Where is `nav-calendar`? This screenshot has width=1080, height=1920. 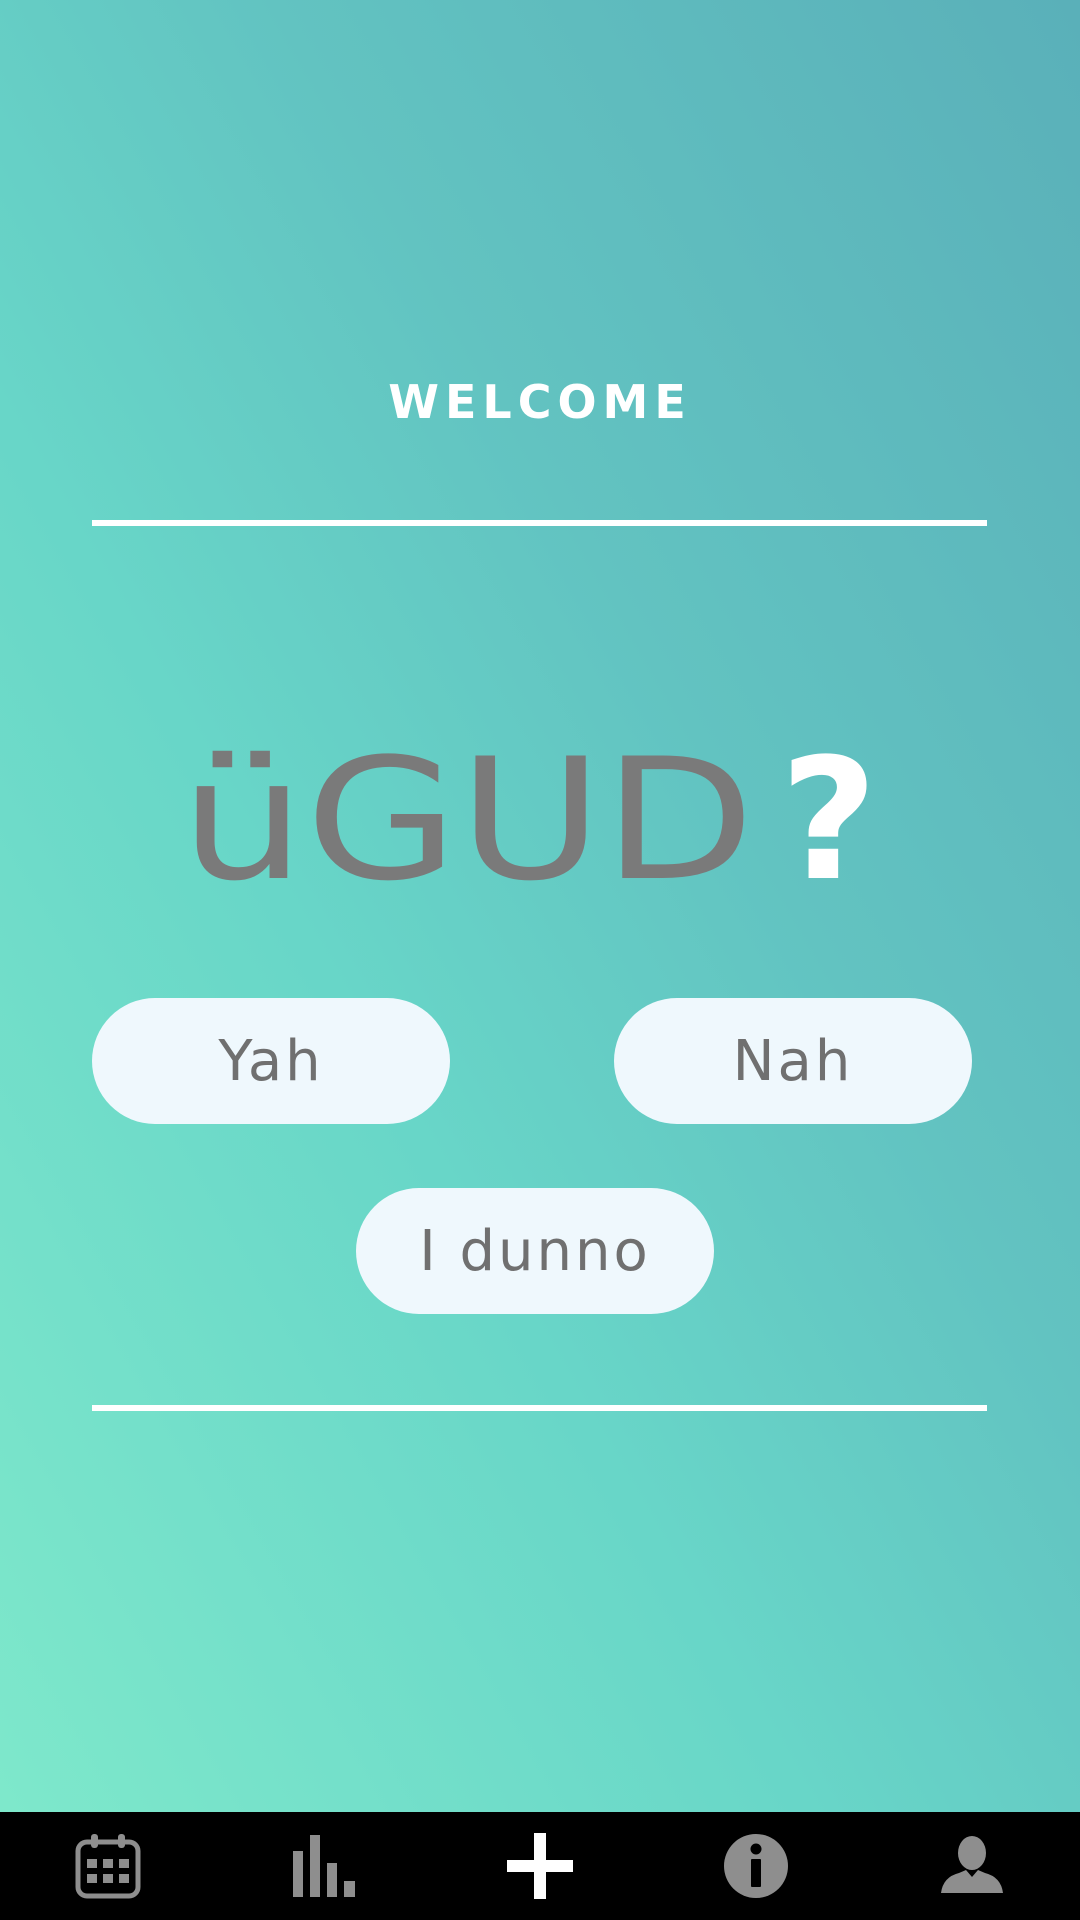 nav-calendar is located at coordinates (108, 1866).